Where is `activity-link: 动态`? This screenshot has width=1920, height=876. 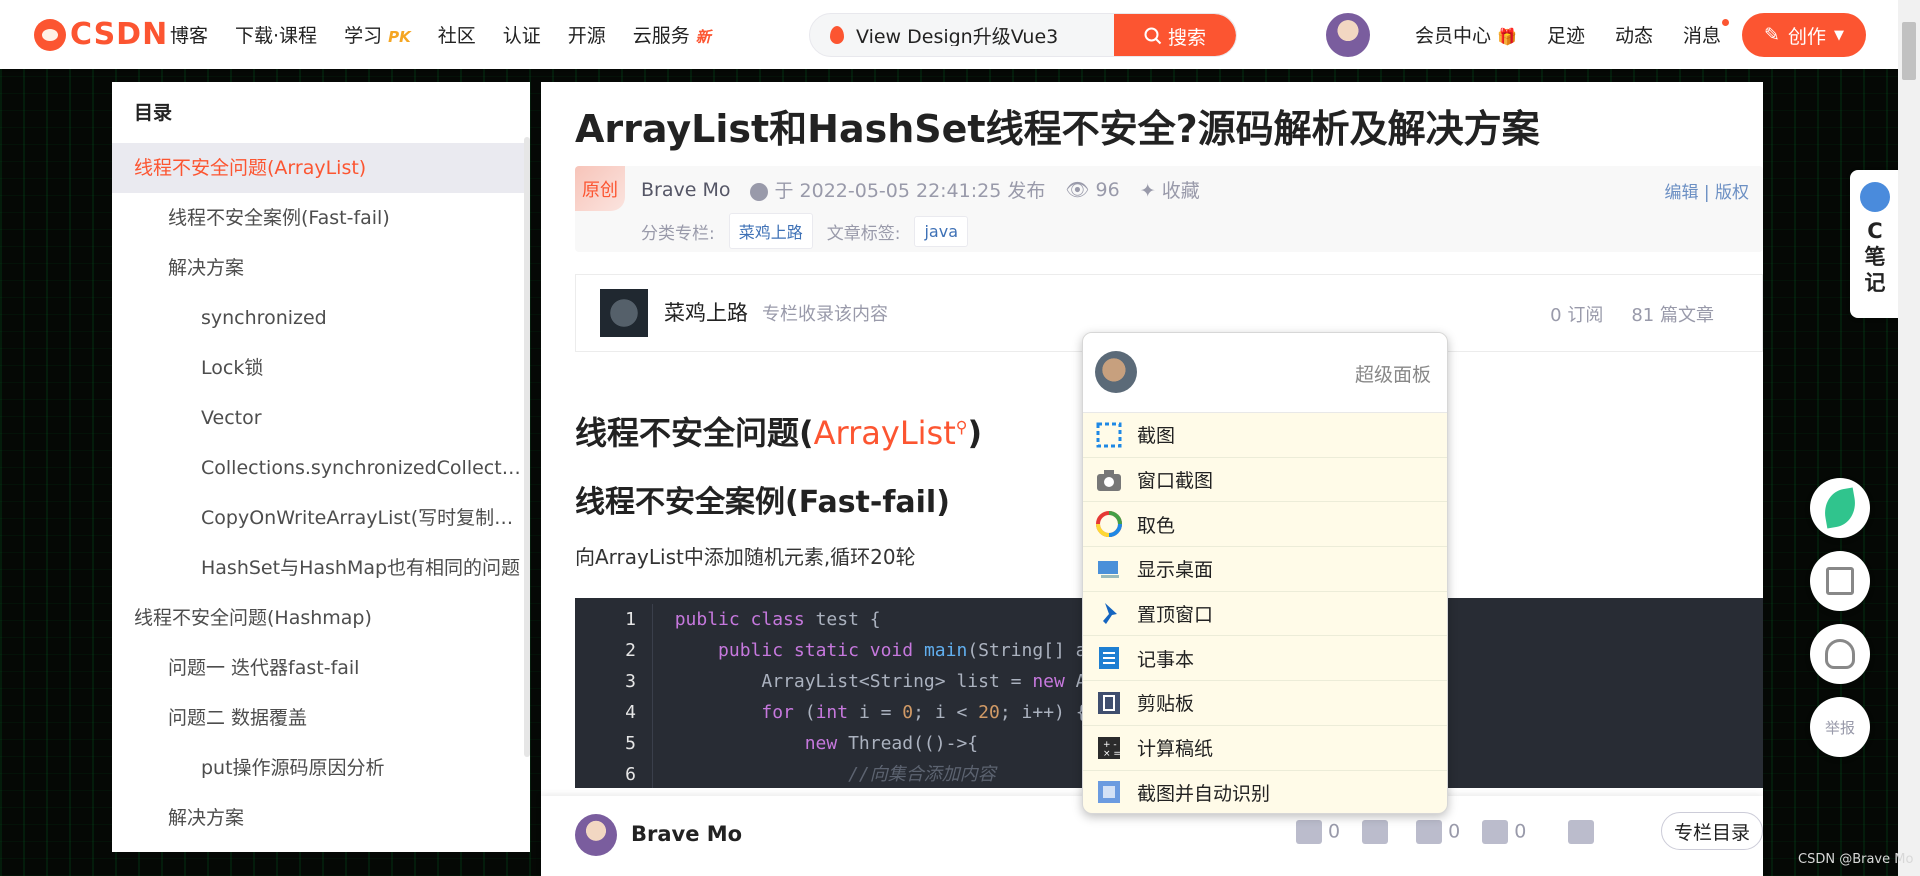
activity-link: 动态 is located at coordinates (1634, 34).